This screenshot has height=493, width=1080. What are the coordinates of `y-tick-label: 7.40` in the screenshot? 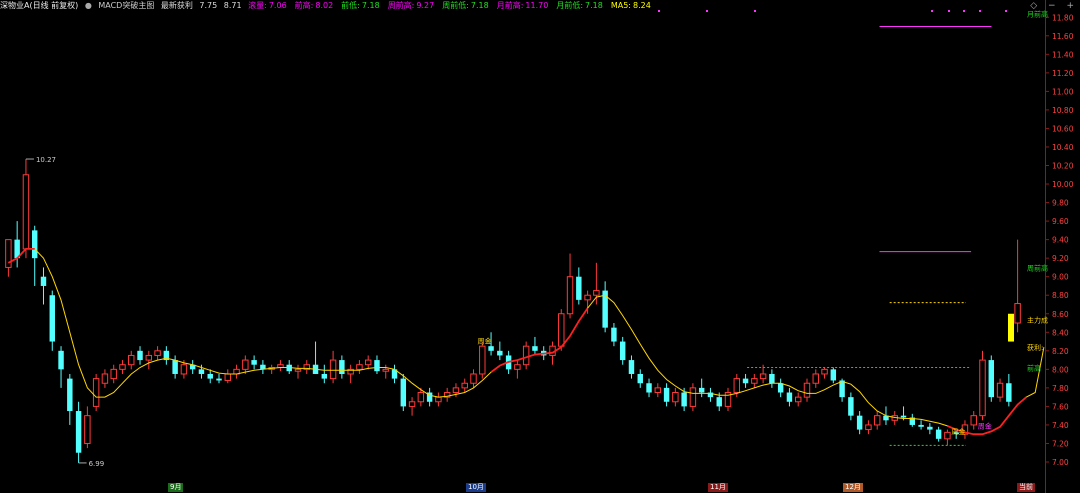 It's located at (1060, 425).